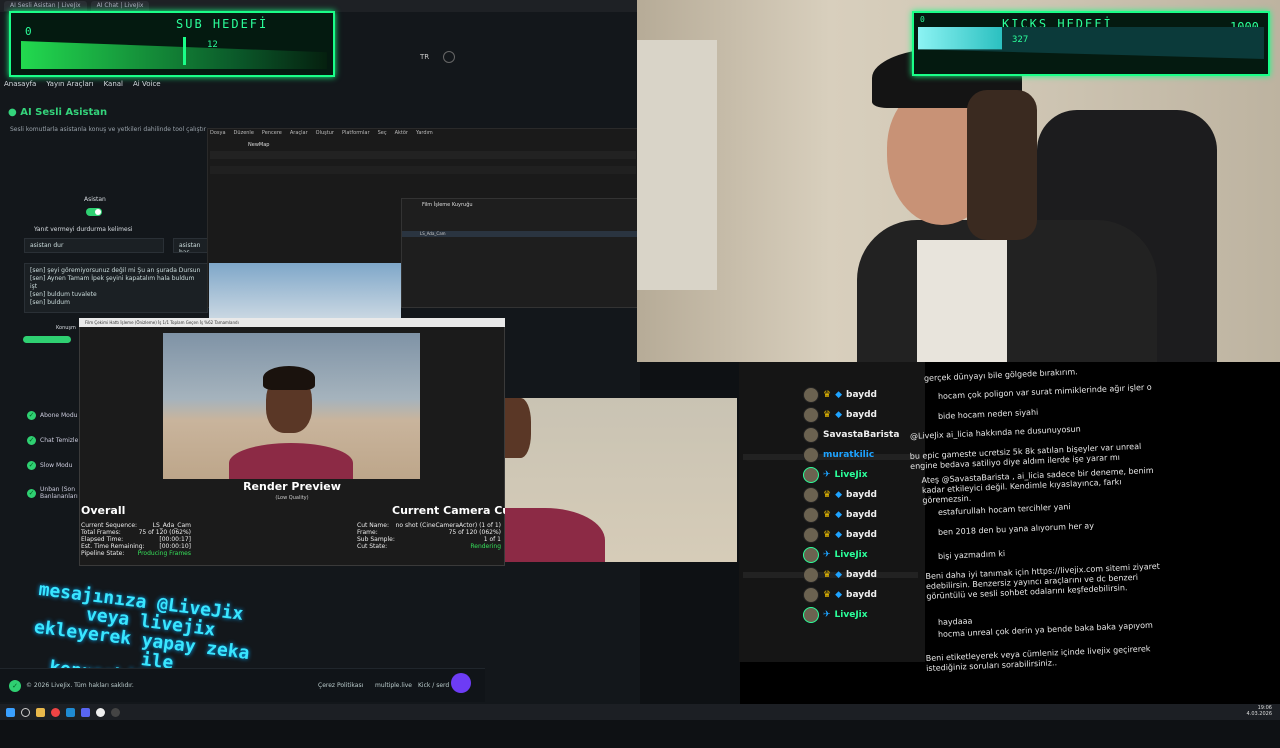 This screenshot has height=748, width=1280. Describe the element at coordinates (520, 253) in the screenshot. I see `ue-render-queue-panel: Film İşleme Kuyruğu LS_Ada_Cam` at that location.